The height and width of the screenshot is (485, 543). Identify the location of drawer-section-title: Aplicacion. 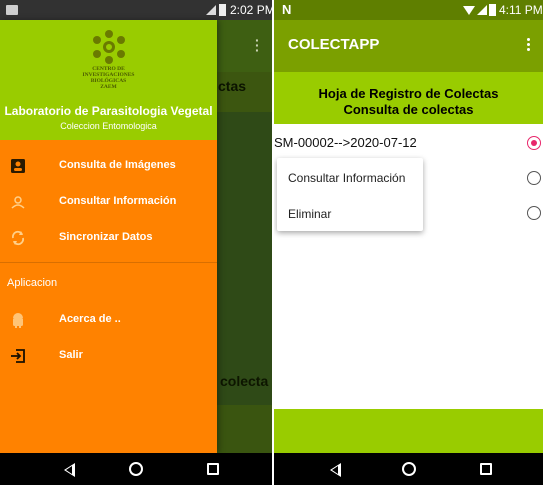
(32, 283).